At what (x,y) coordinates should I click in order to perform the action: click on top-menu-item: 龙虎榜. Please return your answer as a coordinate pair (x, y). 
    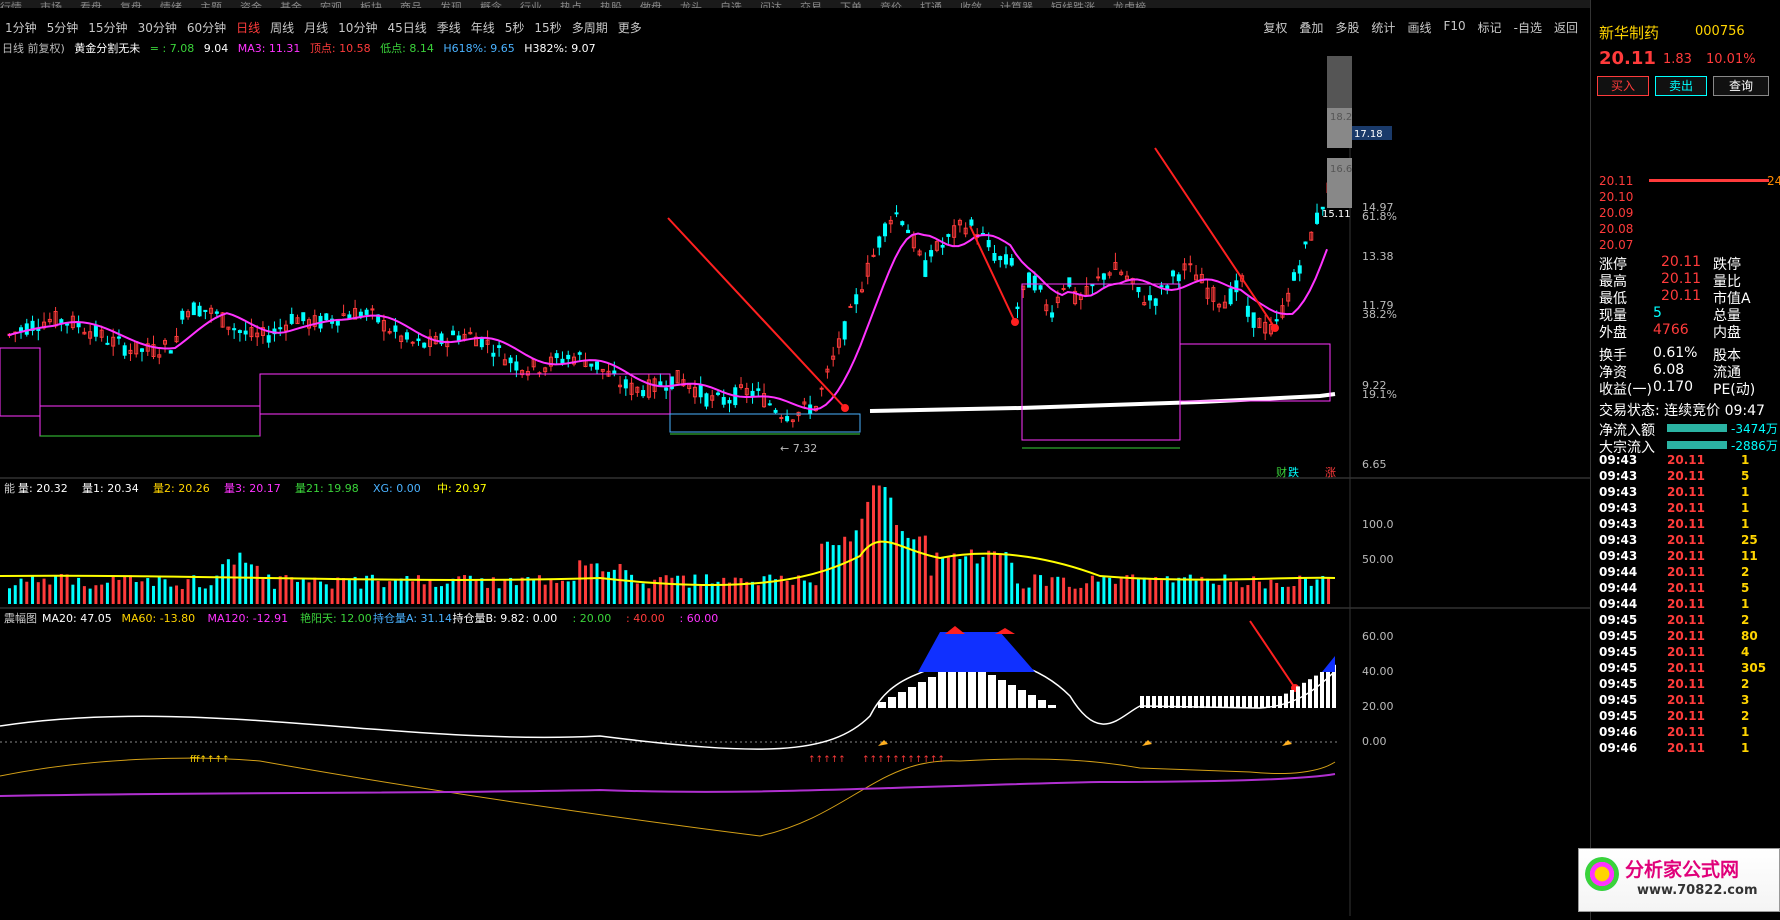
    Looking at the image, I should click on (1129, 5).